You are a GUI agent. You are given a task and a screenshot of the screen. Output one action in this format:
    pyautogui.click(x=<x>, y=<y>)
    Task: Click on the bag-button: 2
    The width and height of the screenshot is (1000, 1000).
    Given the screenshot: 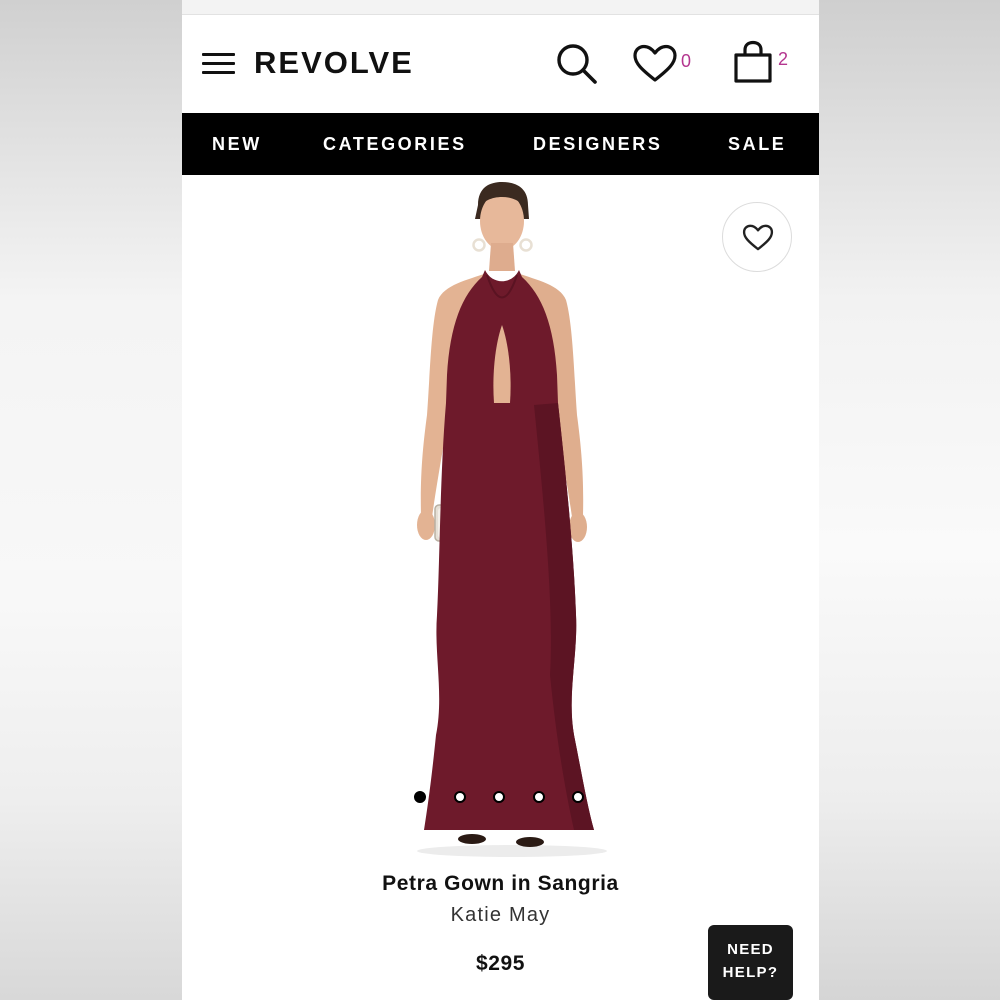 What is the action you would take?
    pyautogui.click(x=765, y=63)
    